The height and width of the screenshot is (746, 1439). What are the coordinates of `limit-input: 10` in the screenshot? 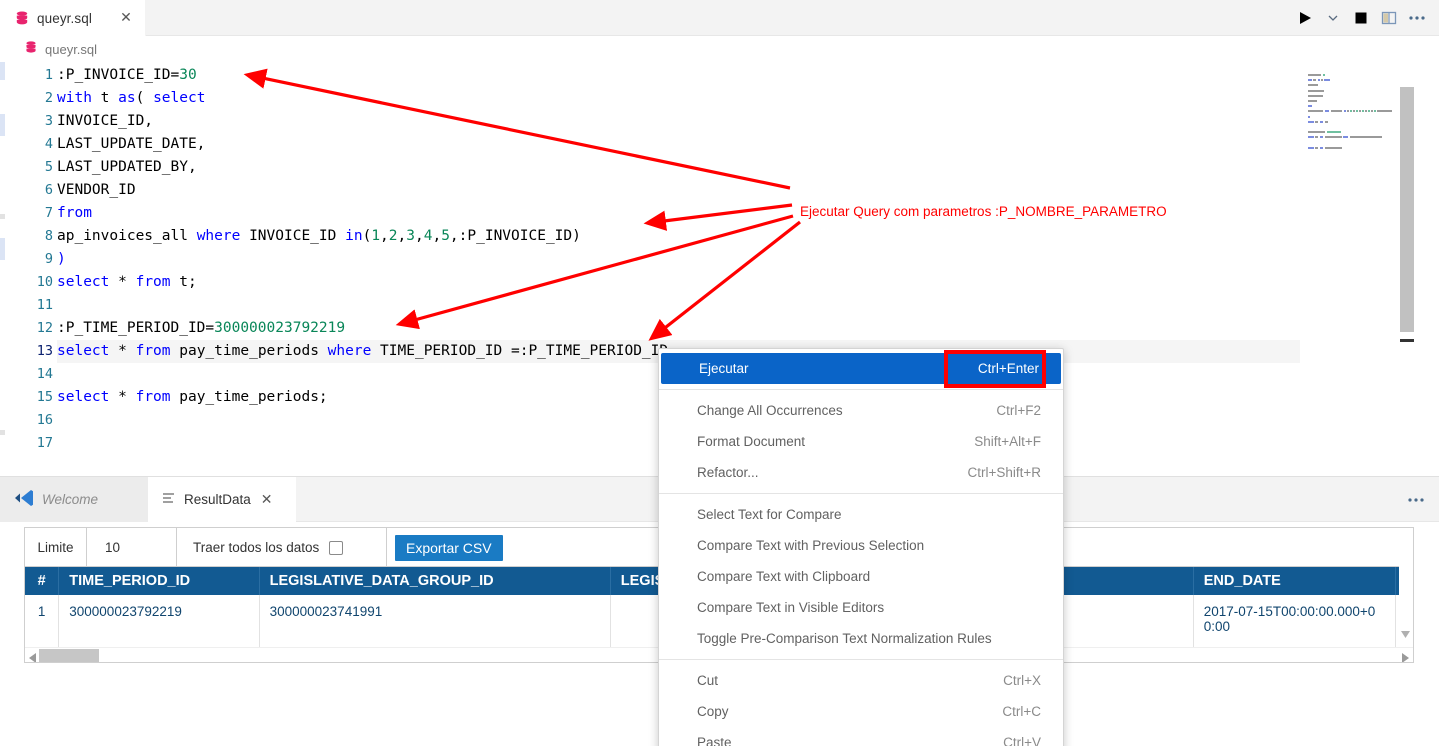 It's located at (132, 547).